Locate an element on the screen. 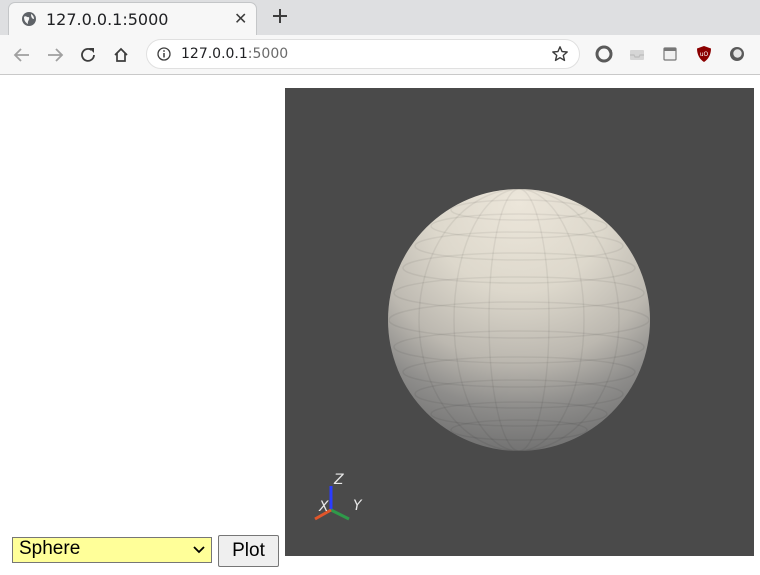  browser-toolbar: 127.0.0.1:5000 uO is located at coordinates (380, 55).